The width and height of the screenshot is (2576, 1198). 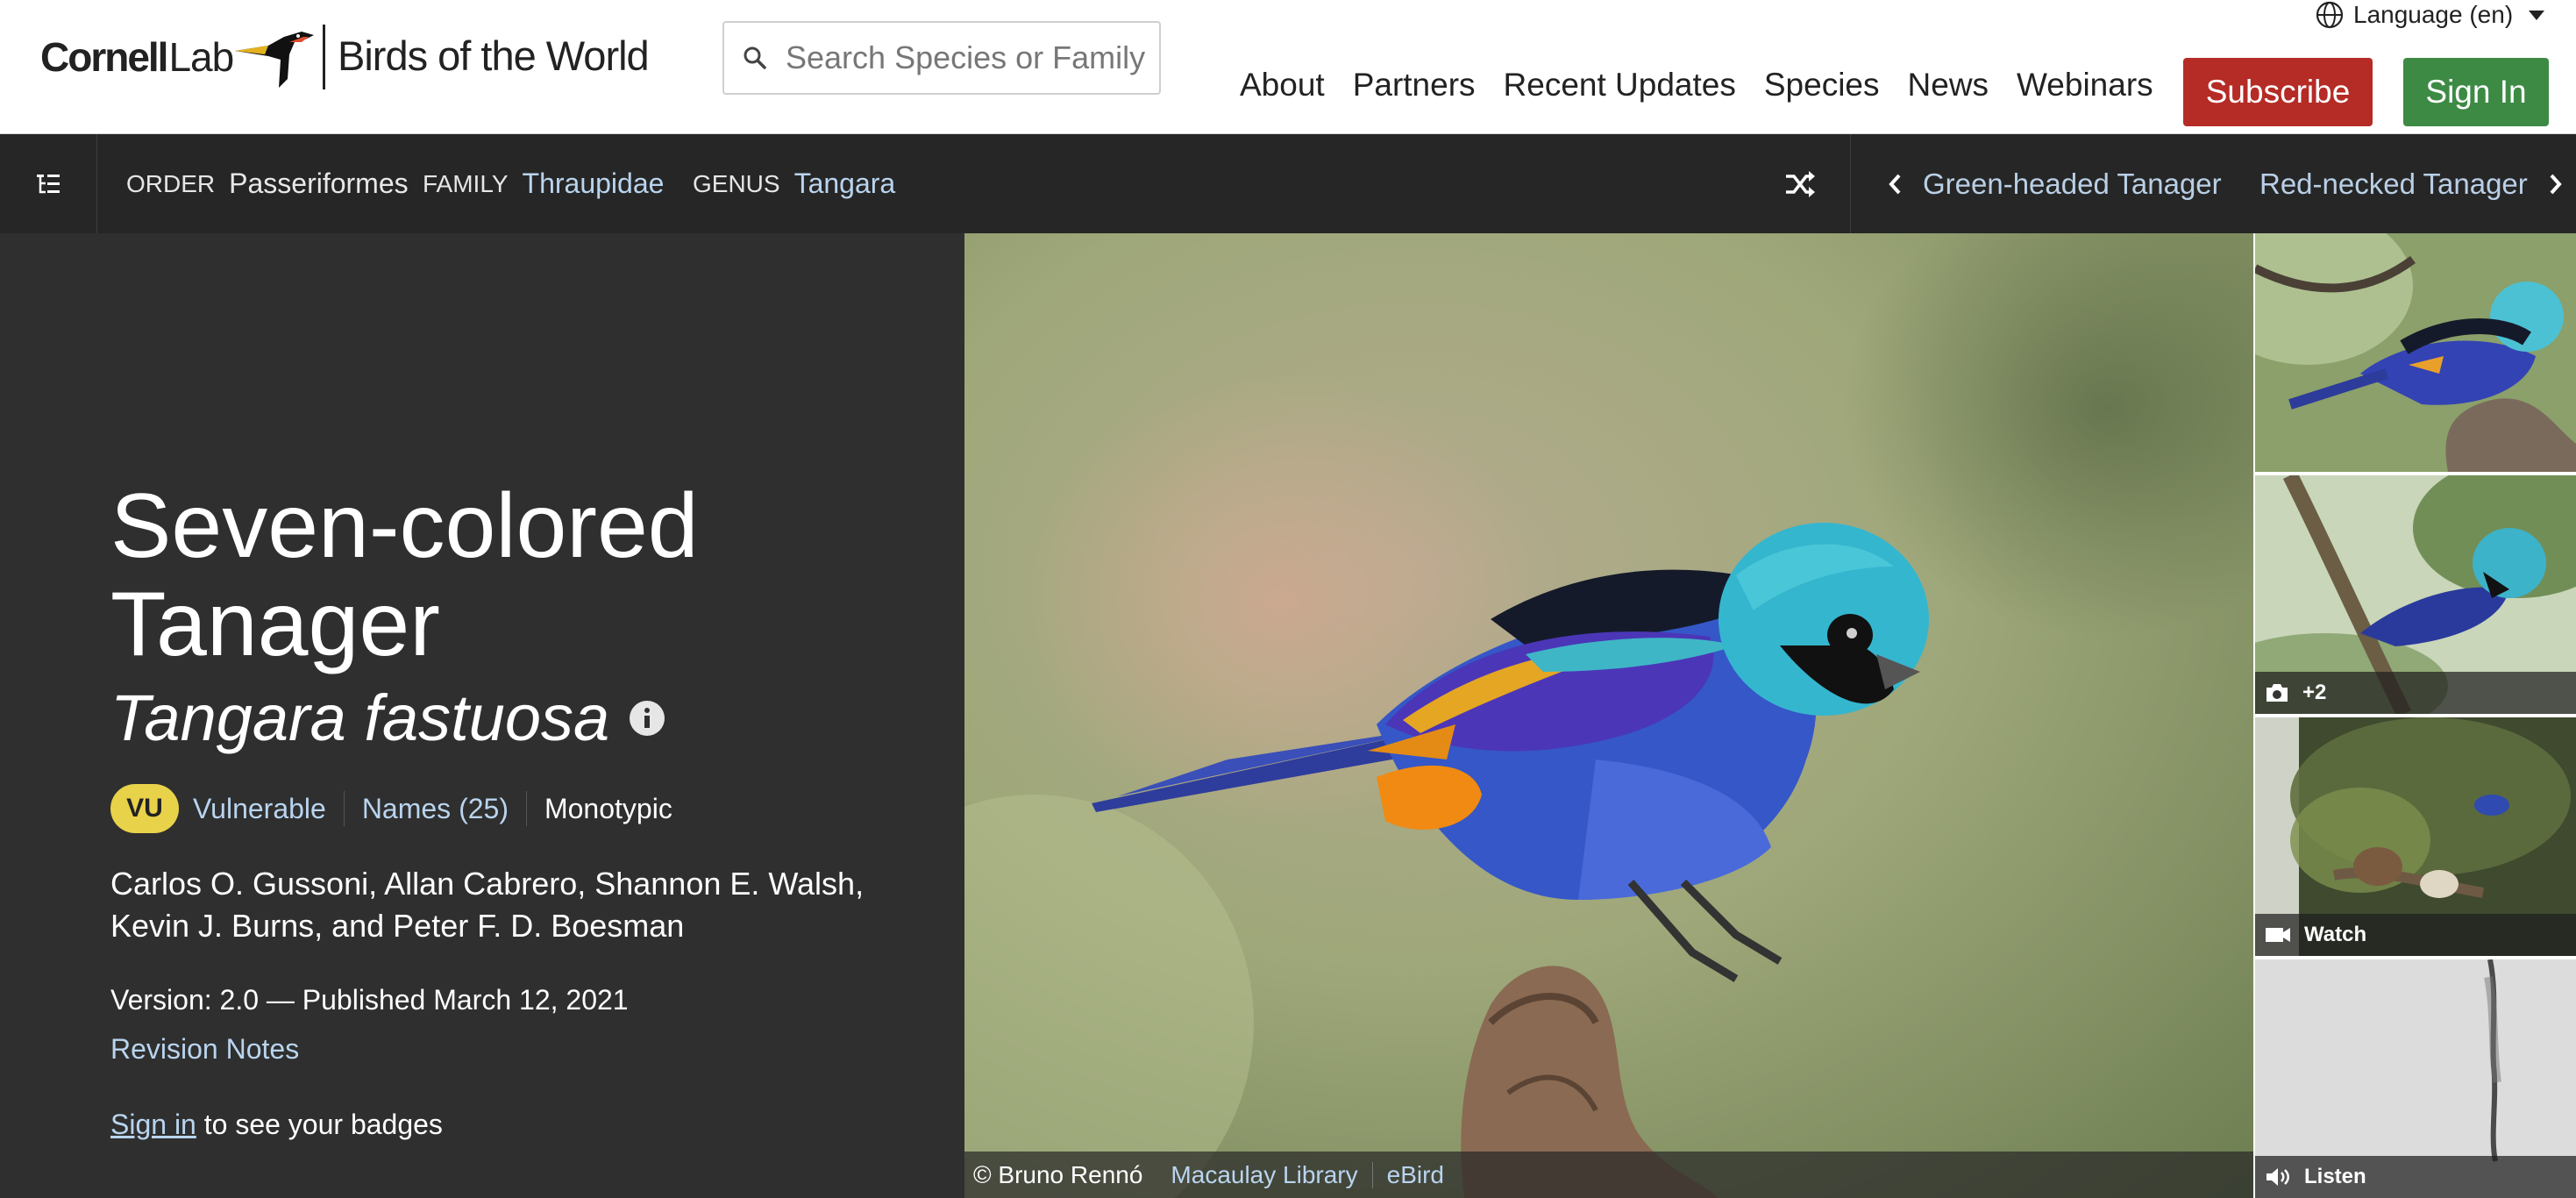 I want to click on species-scientific-name: Tangara fastuosa, so click(x=360, y=718).